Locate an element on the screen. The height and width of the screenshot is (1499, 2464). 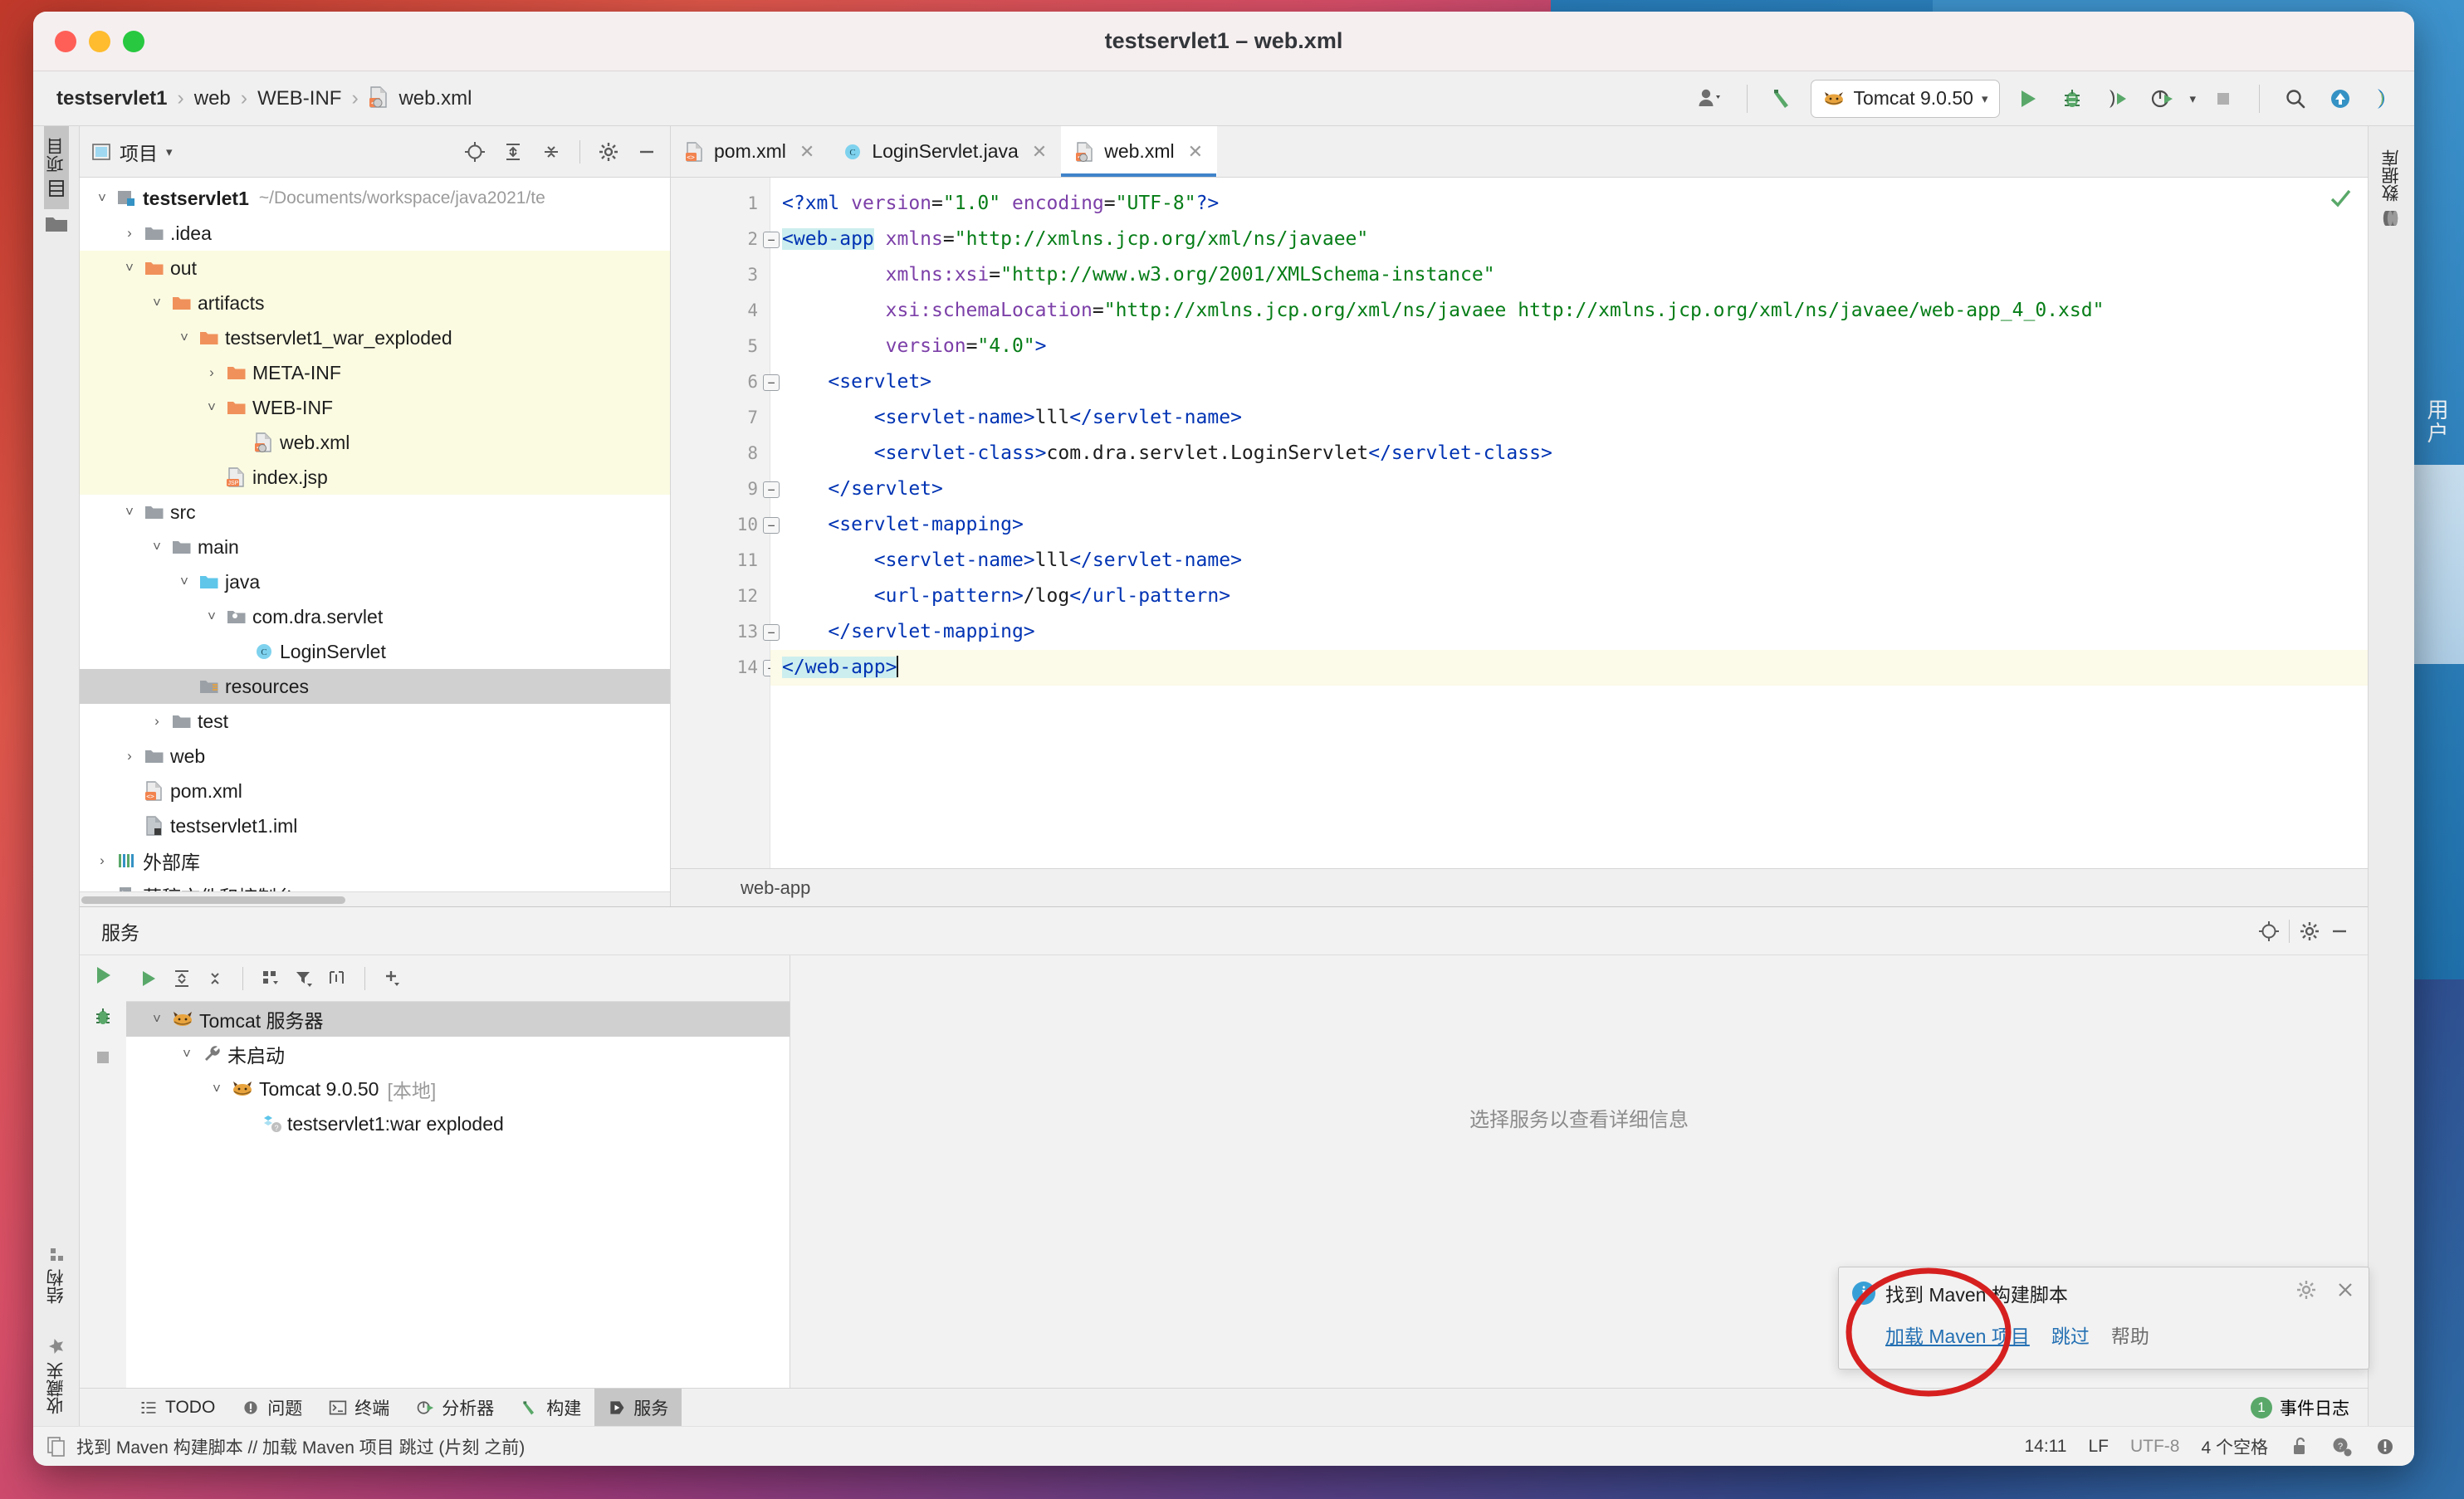
line-number: 6− is located at coordinates (725, 382).